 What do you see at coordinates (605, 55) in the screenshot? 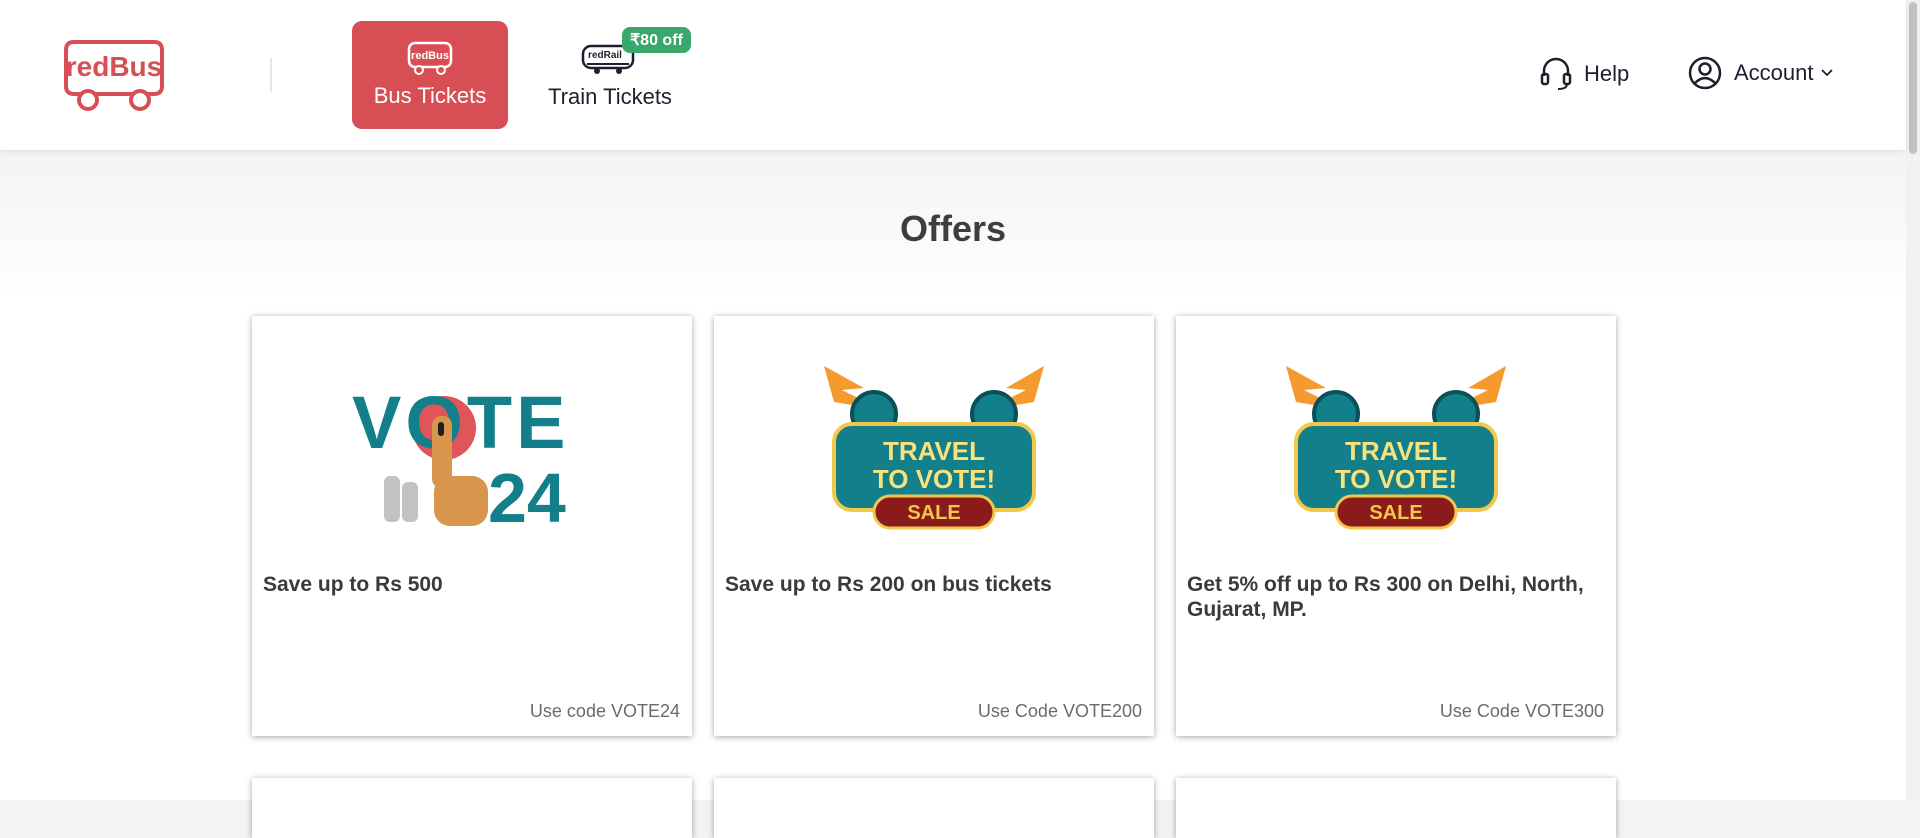
I see `svg-text: redRail` at bounding box center [605, 55].